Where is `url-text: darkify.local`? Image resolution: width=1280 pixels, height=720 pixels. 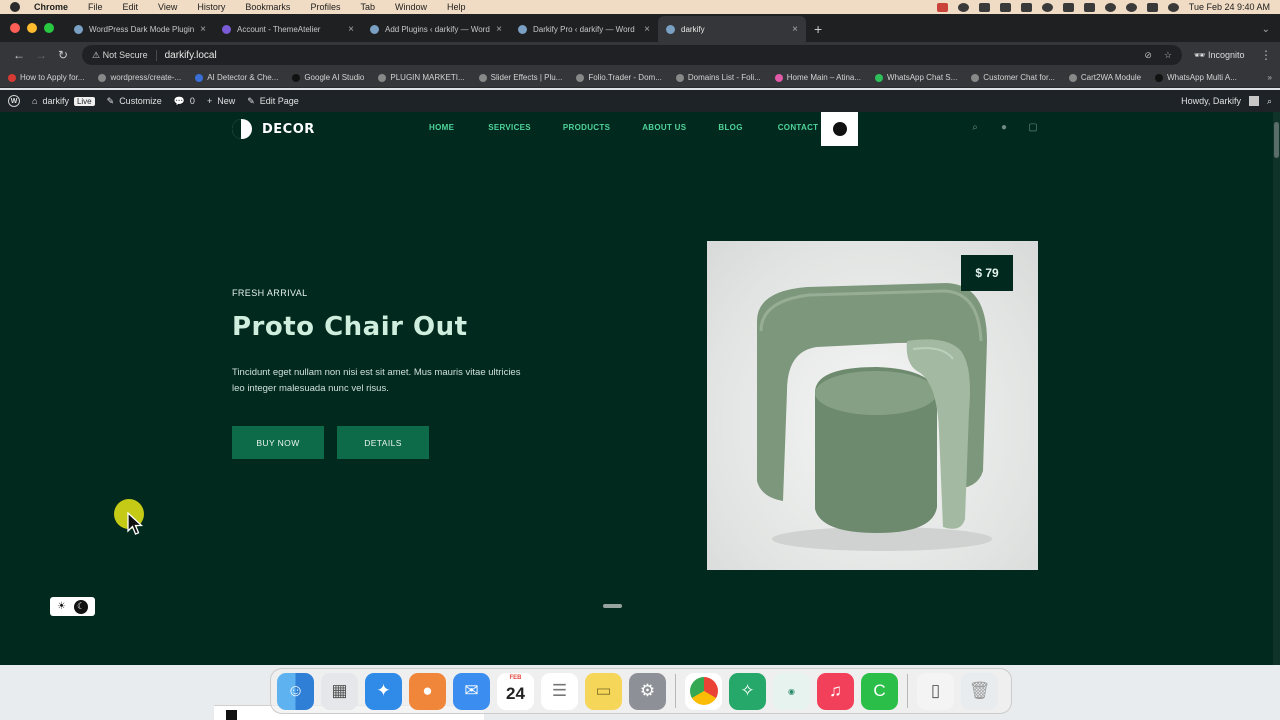
url-text: darkify.local is located at coordinates (191, 55).